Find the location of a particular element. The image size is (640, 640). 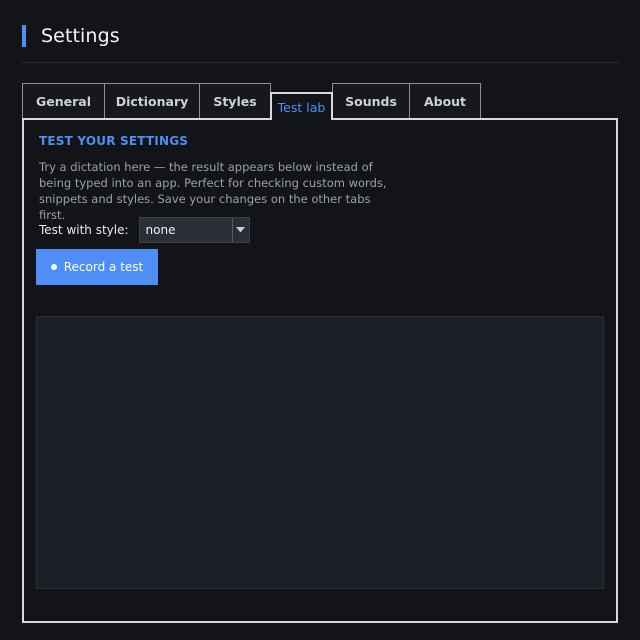

style-label: Test with style: is located at coordinates (84, 230).